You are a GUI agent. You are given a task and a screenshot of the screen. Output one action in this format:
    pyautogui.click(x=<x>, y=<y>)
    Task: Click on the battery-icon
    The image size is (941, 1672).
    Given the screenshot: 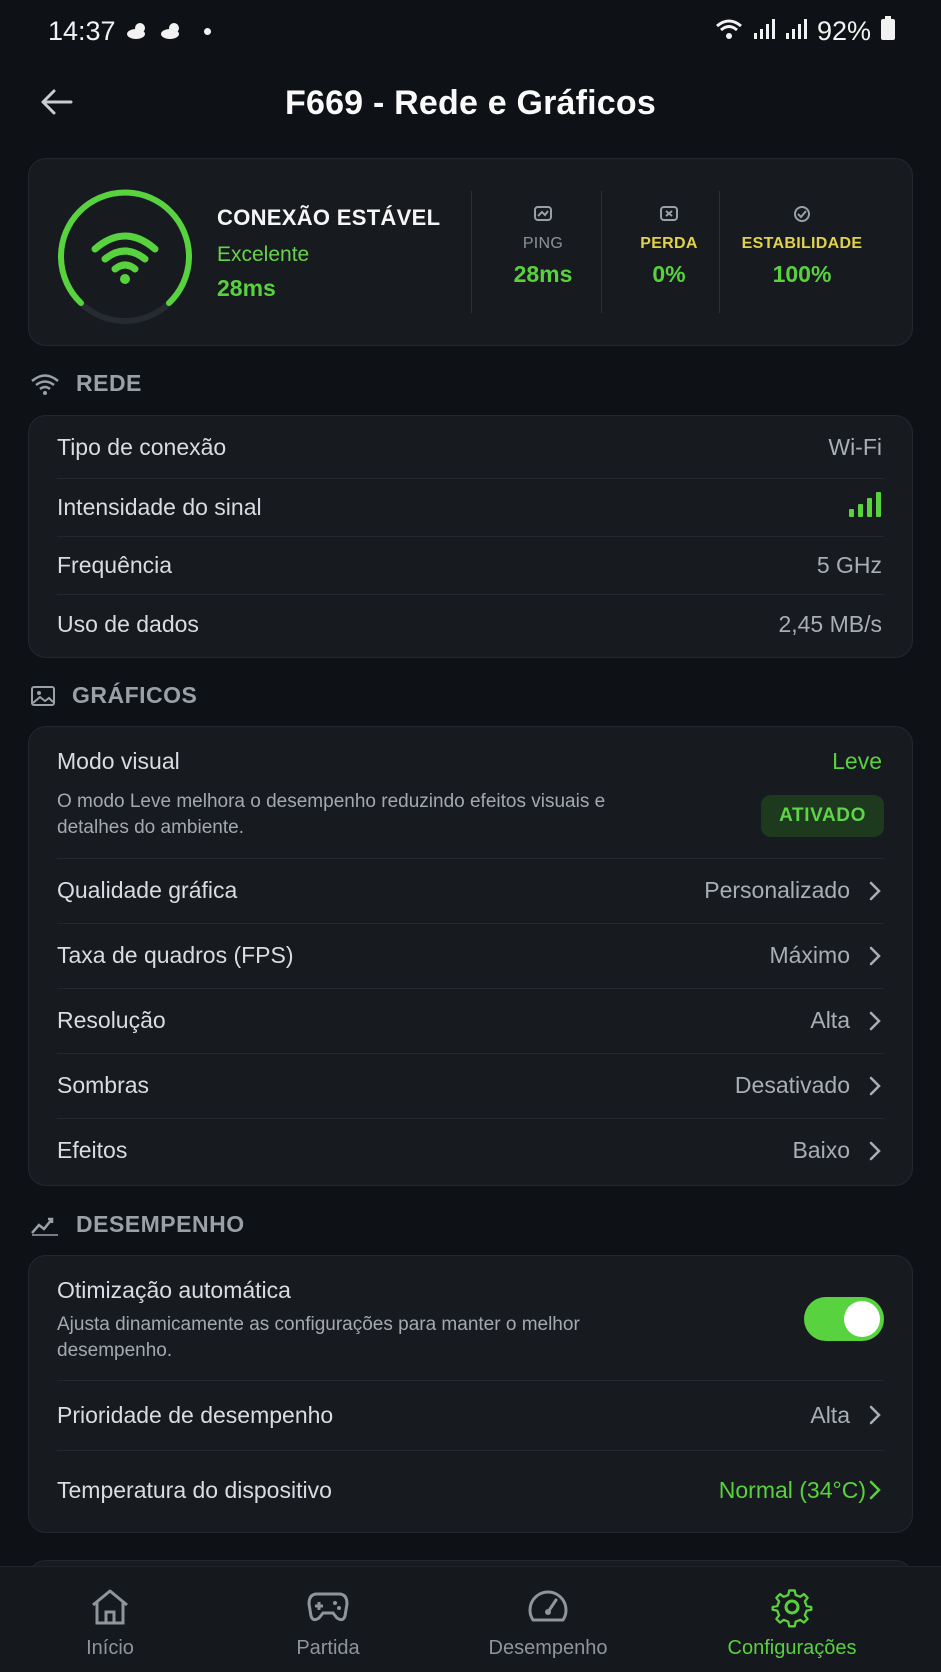 What is the action you would take?
    pyautogui.click(x=888, y=31)
    